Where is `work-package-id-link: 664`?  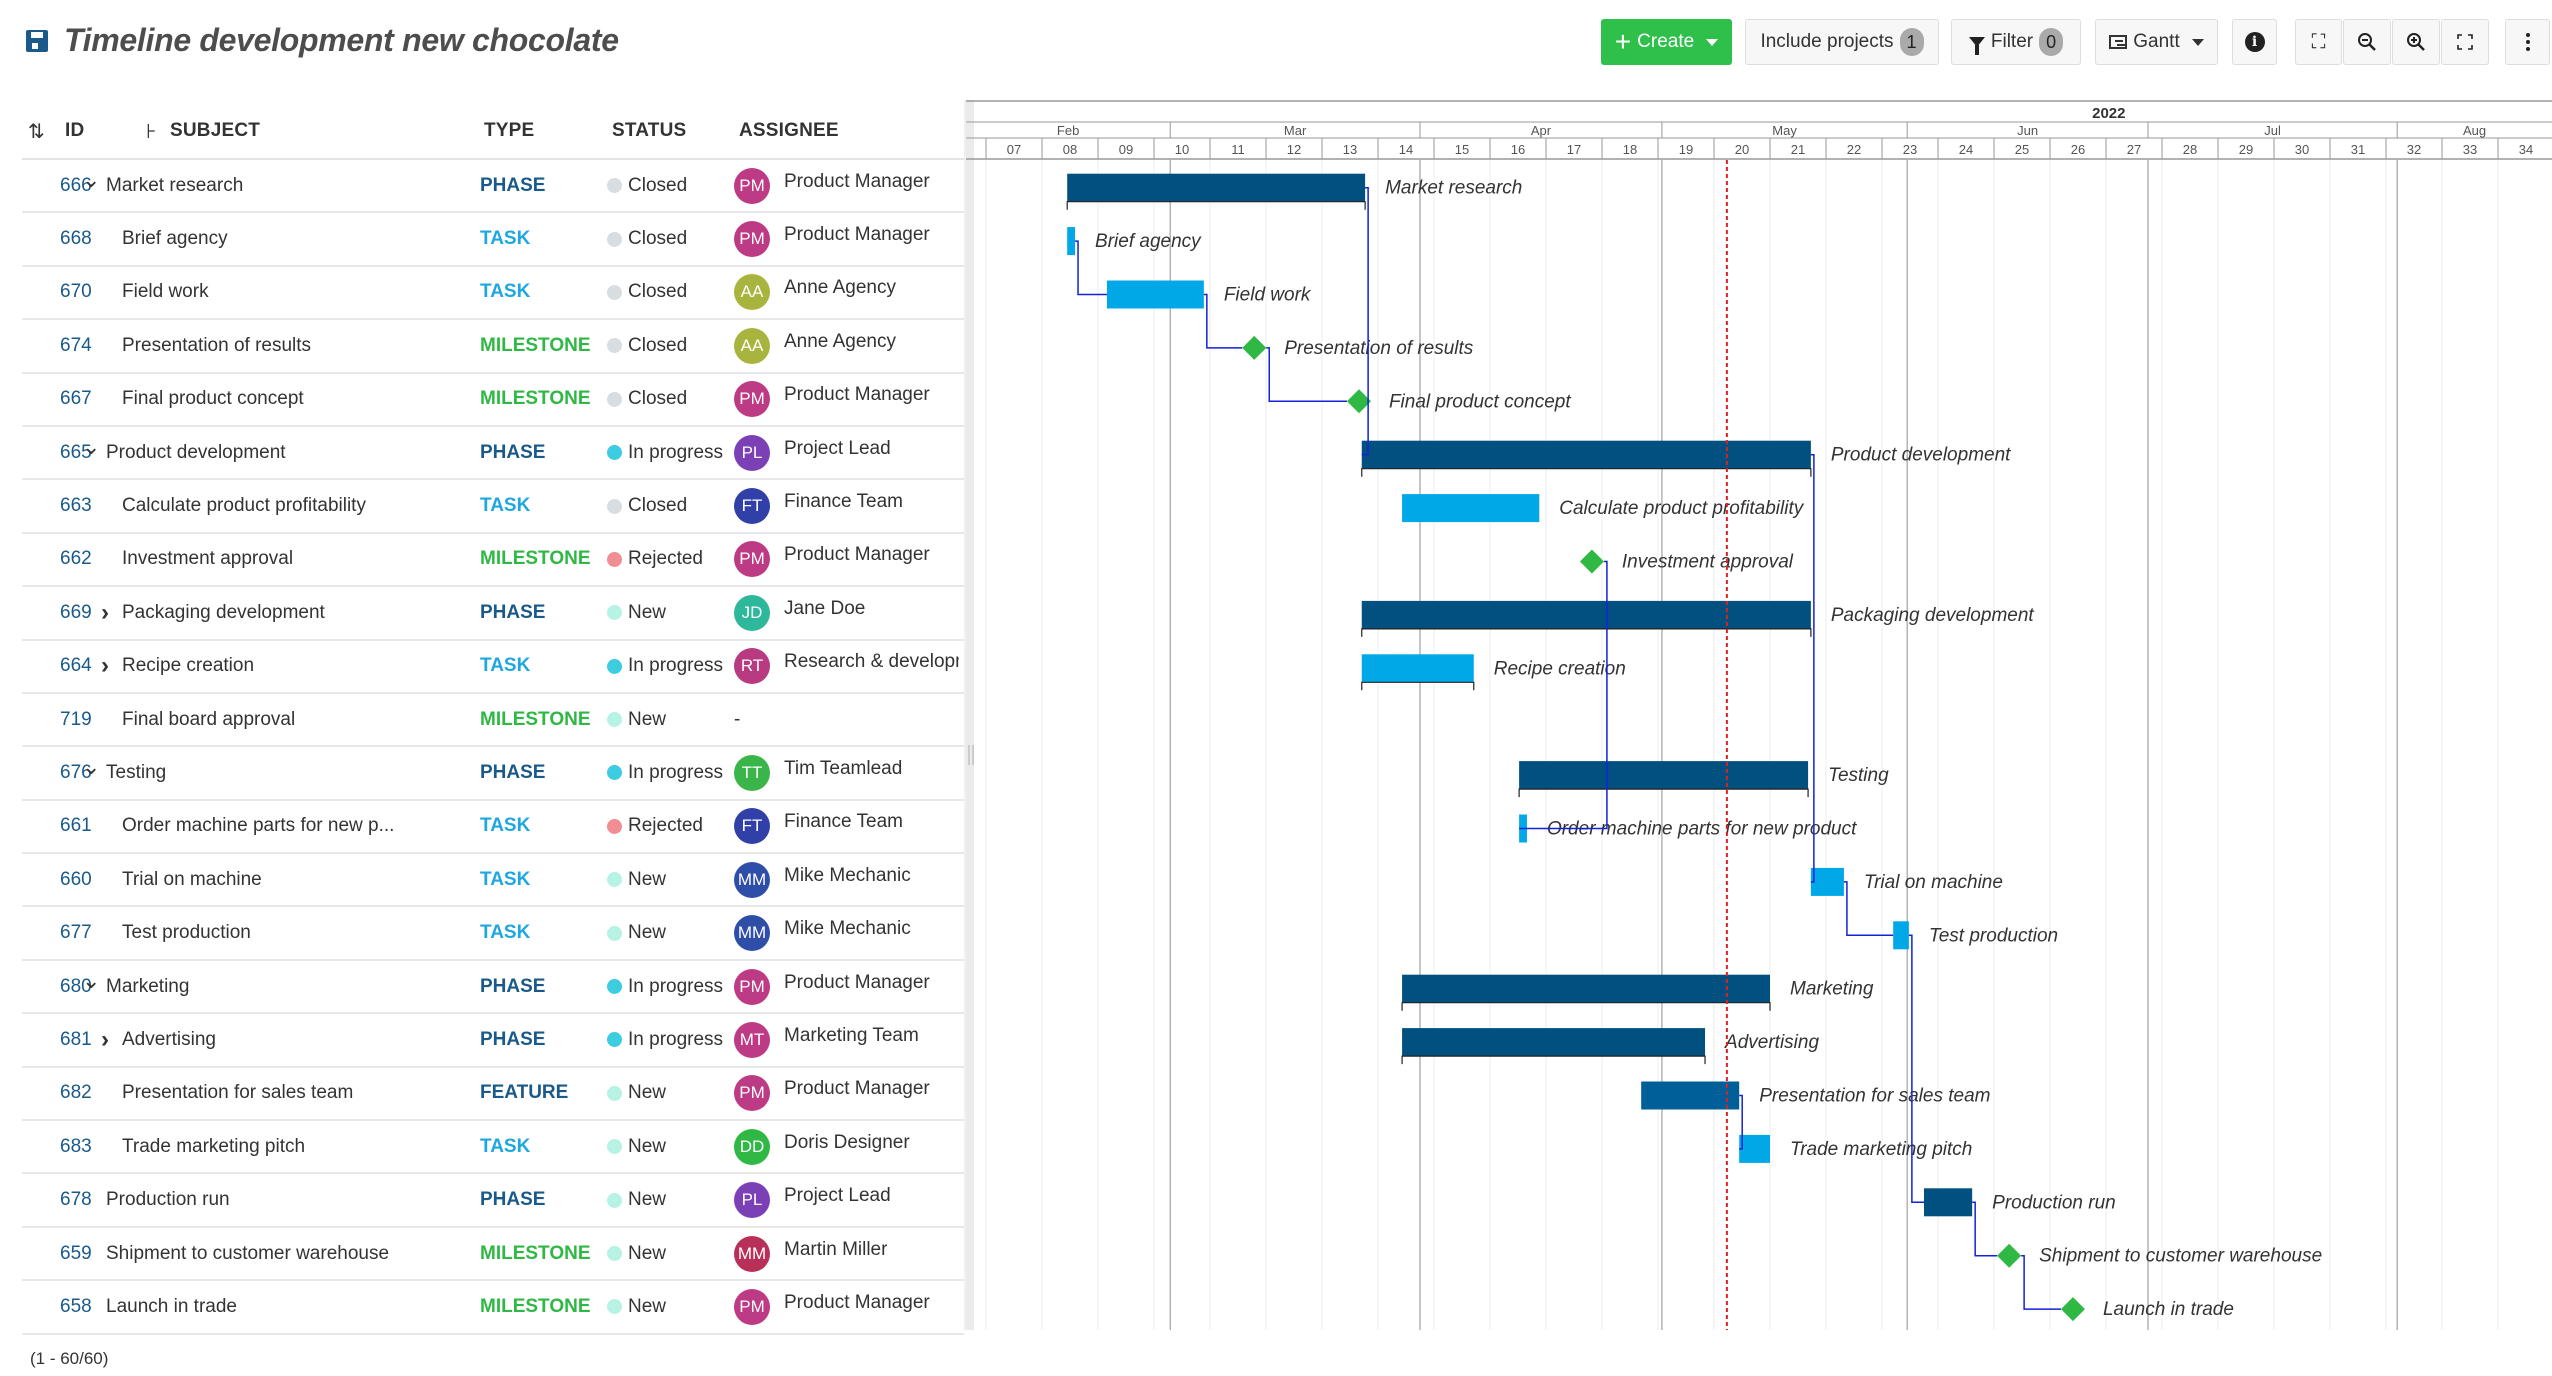
work-package-id-link: 664 is located at coordinates (76, 666).